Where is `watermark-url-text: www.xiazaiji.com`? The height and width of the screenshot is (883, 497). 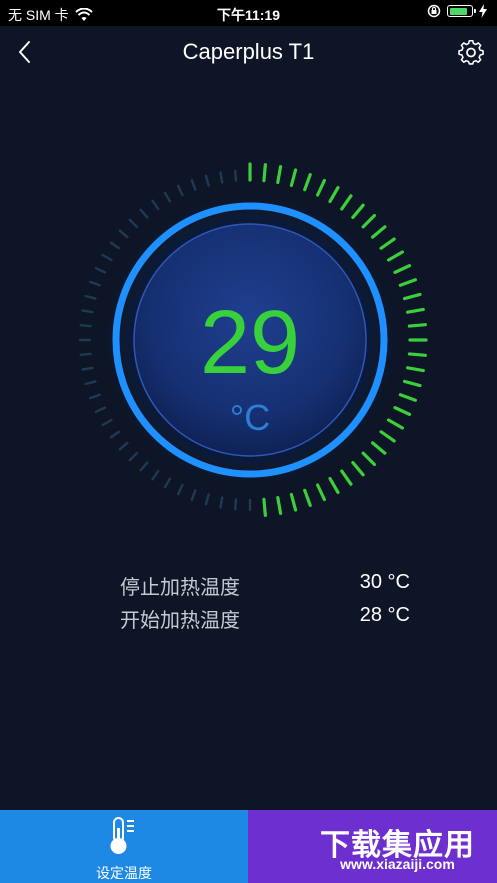
watermark-url-text: www.xiazaiji.com is located at coordinates (397, 864).